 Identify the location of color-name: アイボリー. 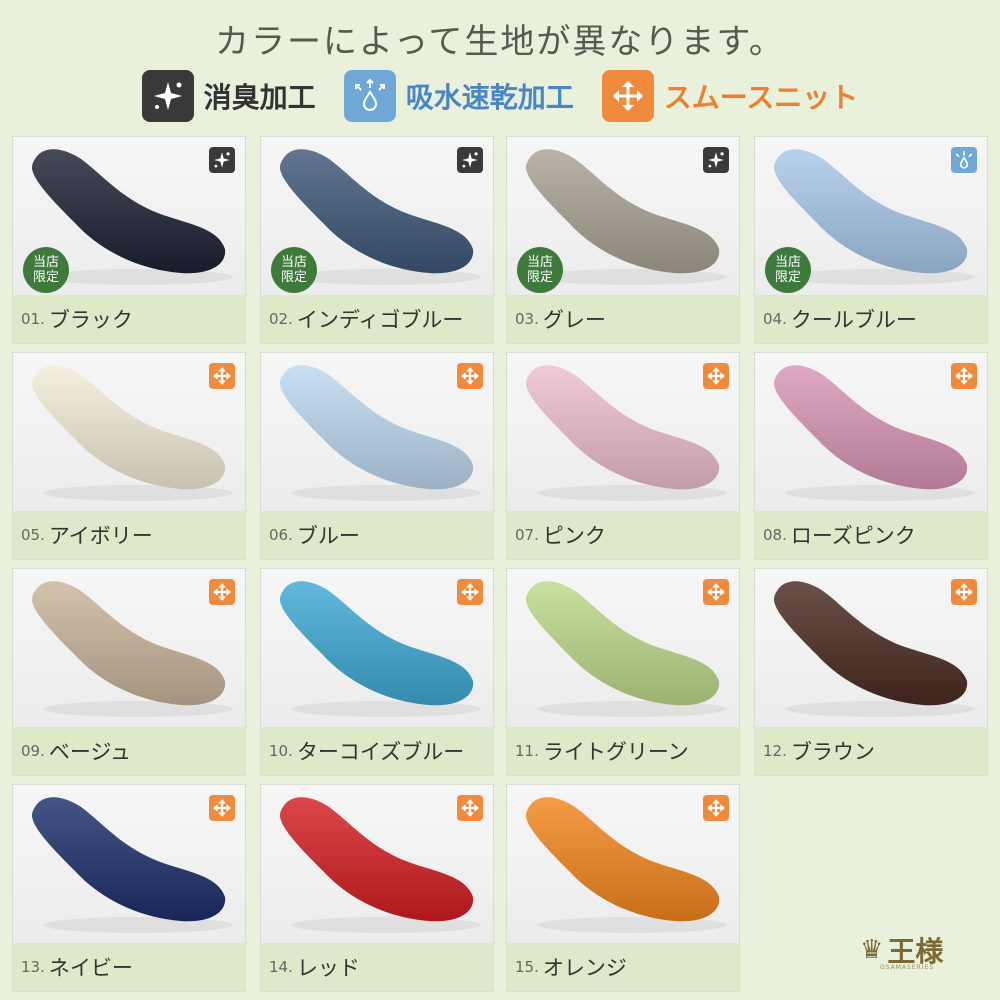
(100, 536).